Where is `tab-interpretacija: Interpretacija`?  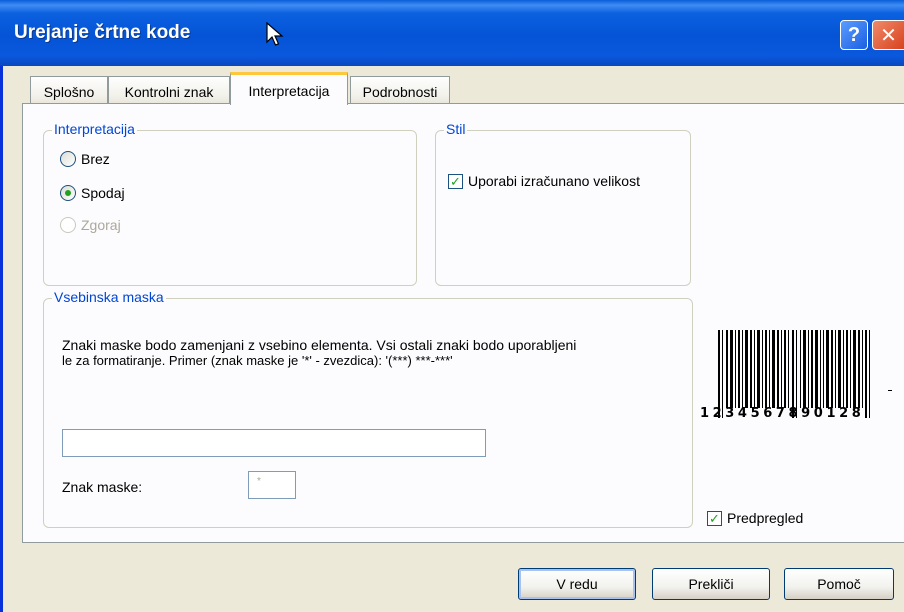
tab-interpretacija: Interpretacija is located at coordinates (289, 88).